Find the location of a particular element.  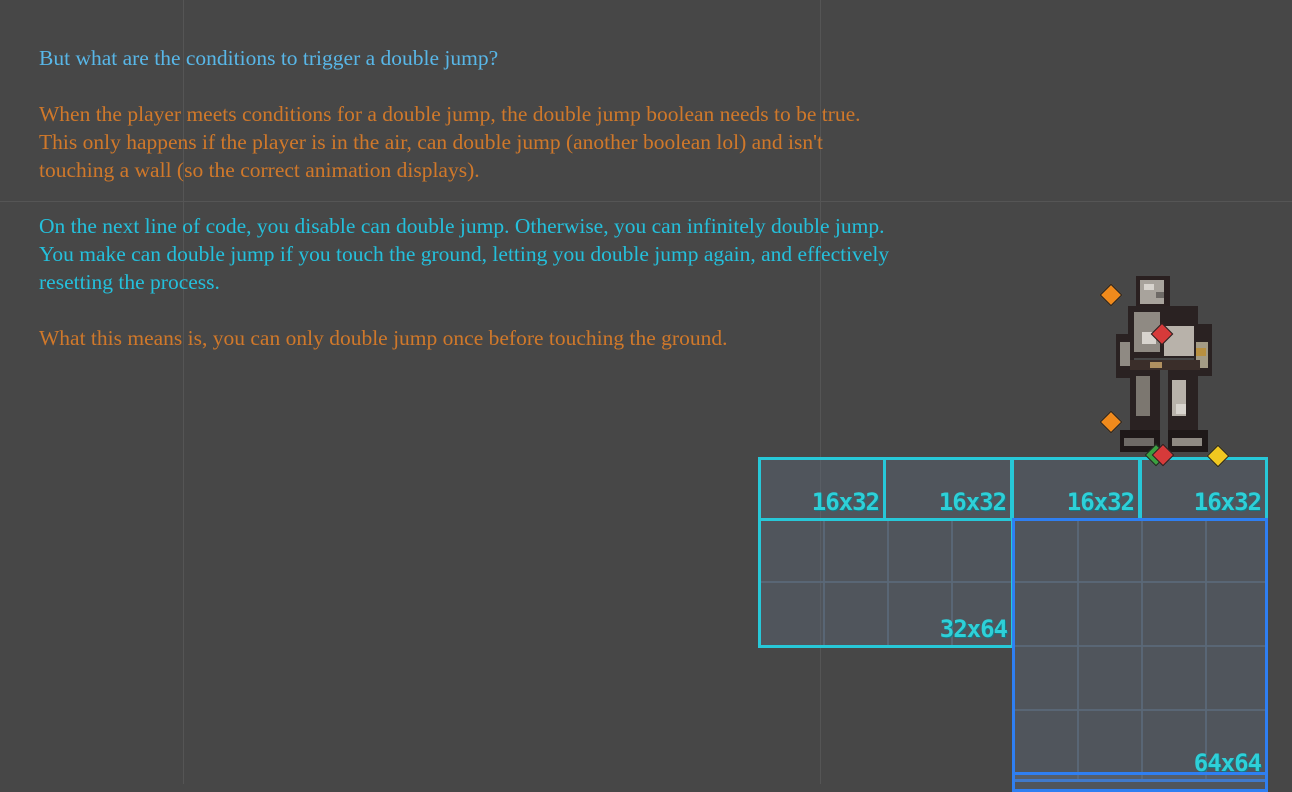

tile-inner-grid is located at coordinates (1140, 650).